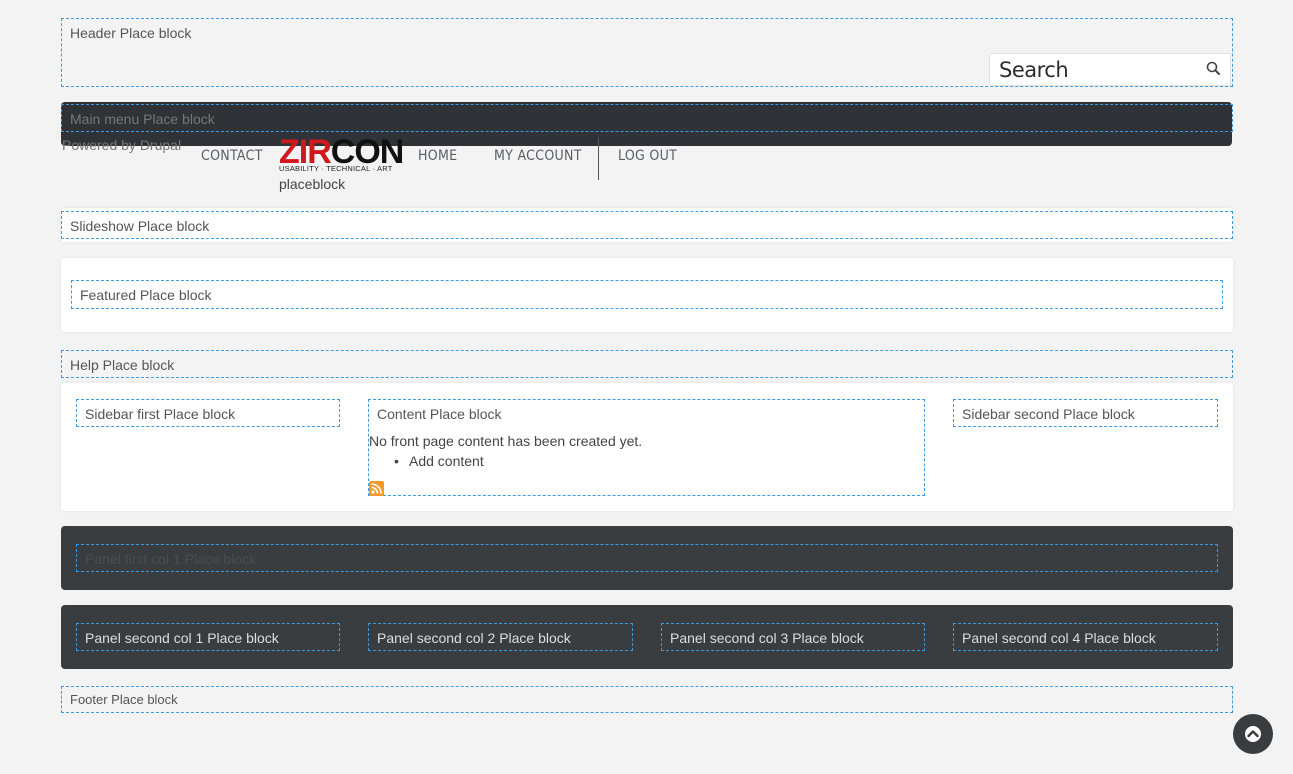  What do you see at coordinates (232, 156) in the screenshot?
I see `menu-item-contact: CONTACT` at bounding box center [232, 156].